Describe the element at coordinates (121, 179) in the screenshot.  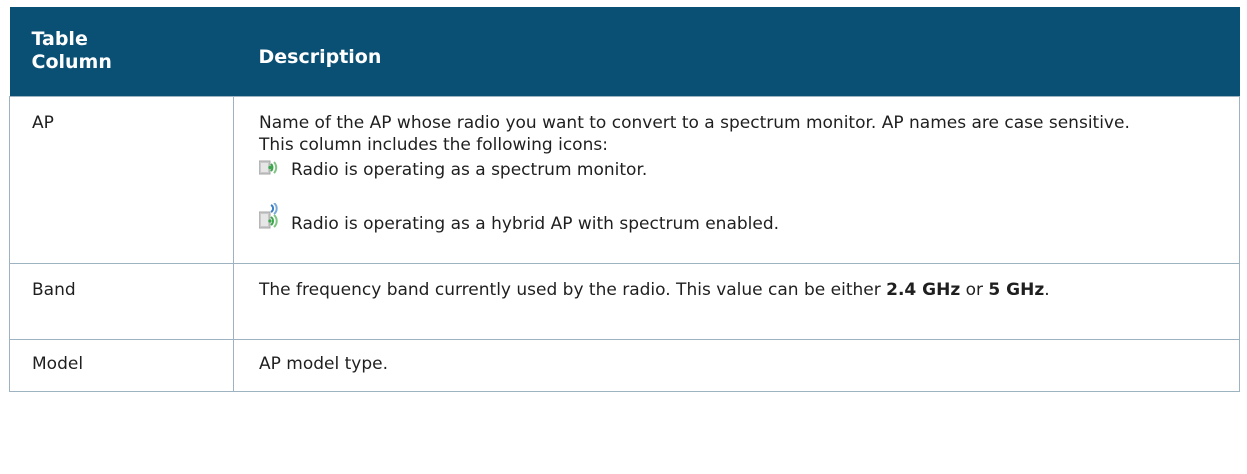
I see `row-ap-column: AP` at that location.